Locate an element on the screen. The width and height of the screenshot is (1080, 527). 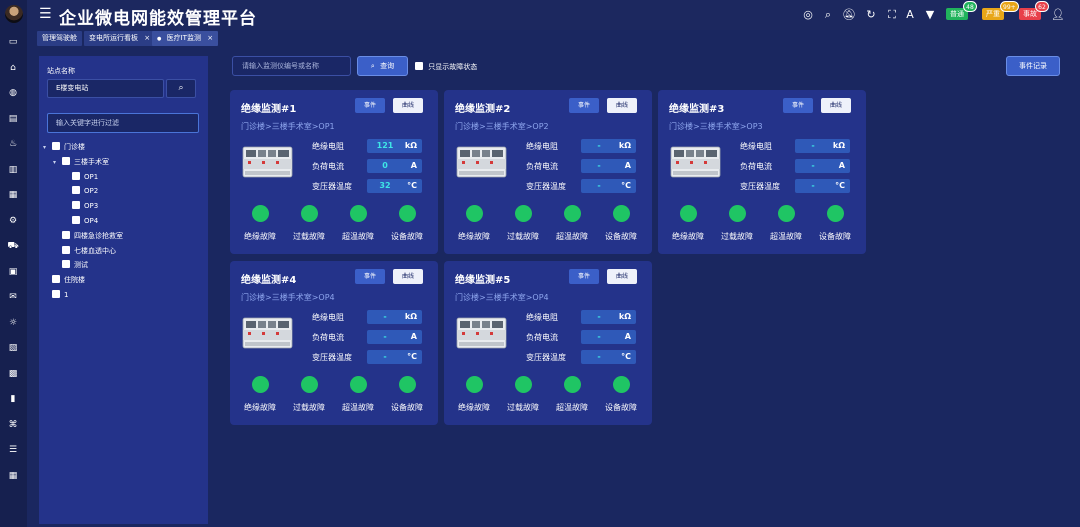
tree-node: ▾ 门诊楼 is located at coordinates (64, 147).